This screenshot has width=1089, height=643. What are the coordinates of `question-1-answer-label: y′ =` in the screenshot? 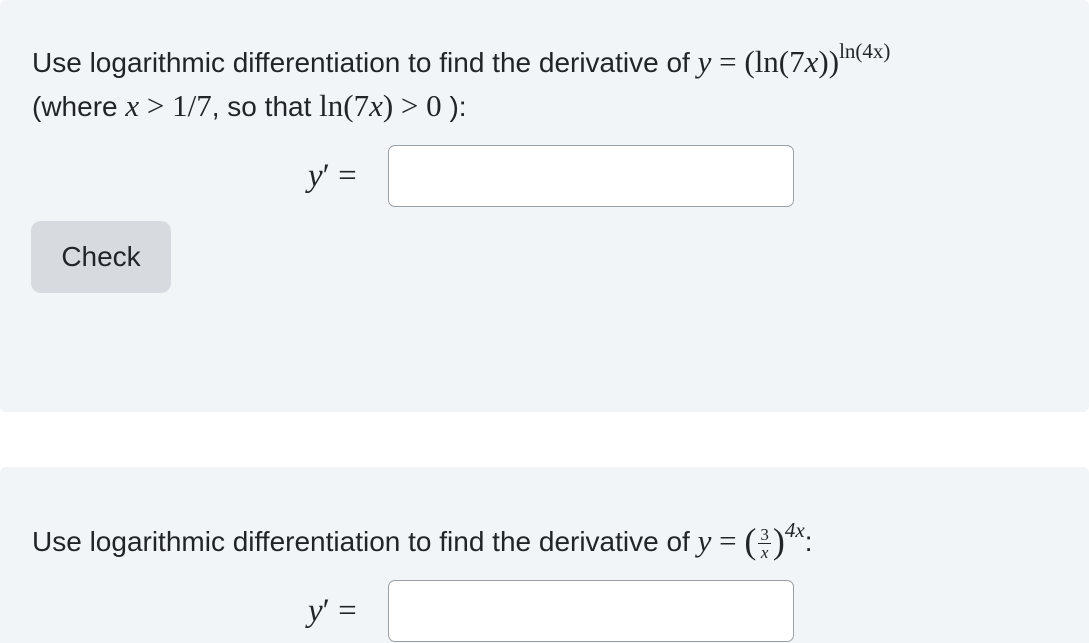 It's located at (332, 176).